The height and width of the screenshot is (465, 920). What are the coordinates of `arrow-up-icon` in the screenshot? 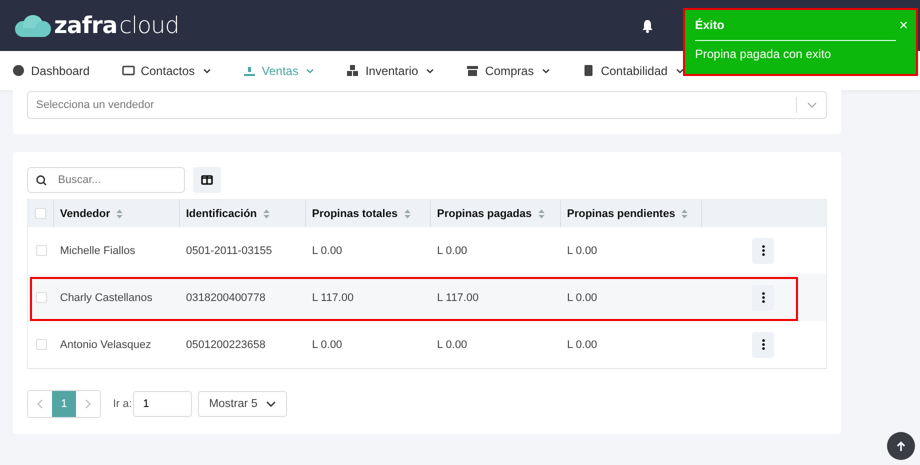 It's located at (901, 446).